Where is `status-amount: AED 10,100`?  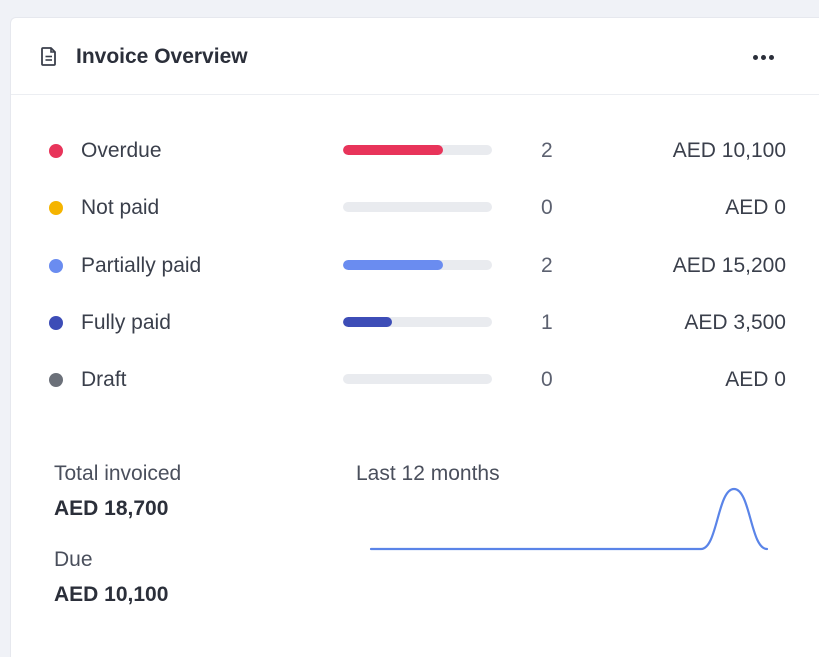
status-amount: AED 10,100 is located at coordinates (729, 150).